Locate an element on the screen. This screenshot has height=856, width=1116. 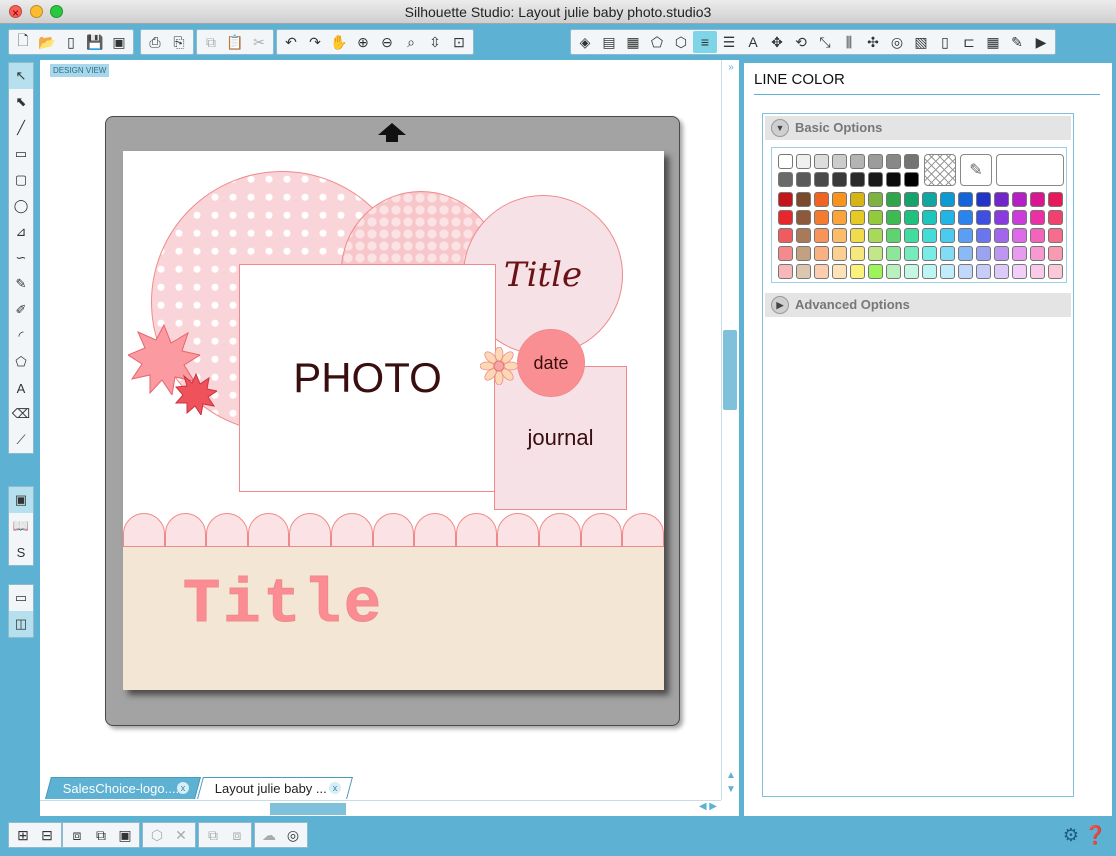
ungroup-icon: ⊟ is located at coordinates (47, 835).